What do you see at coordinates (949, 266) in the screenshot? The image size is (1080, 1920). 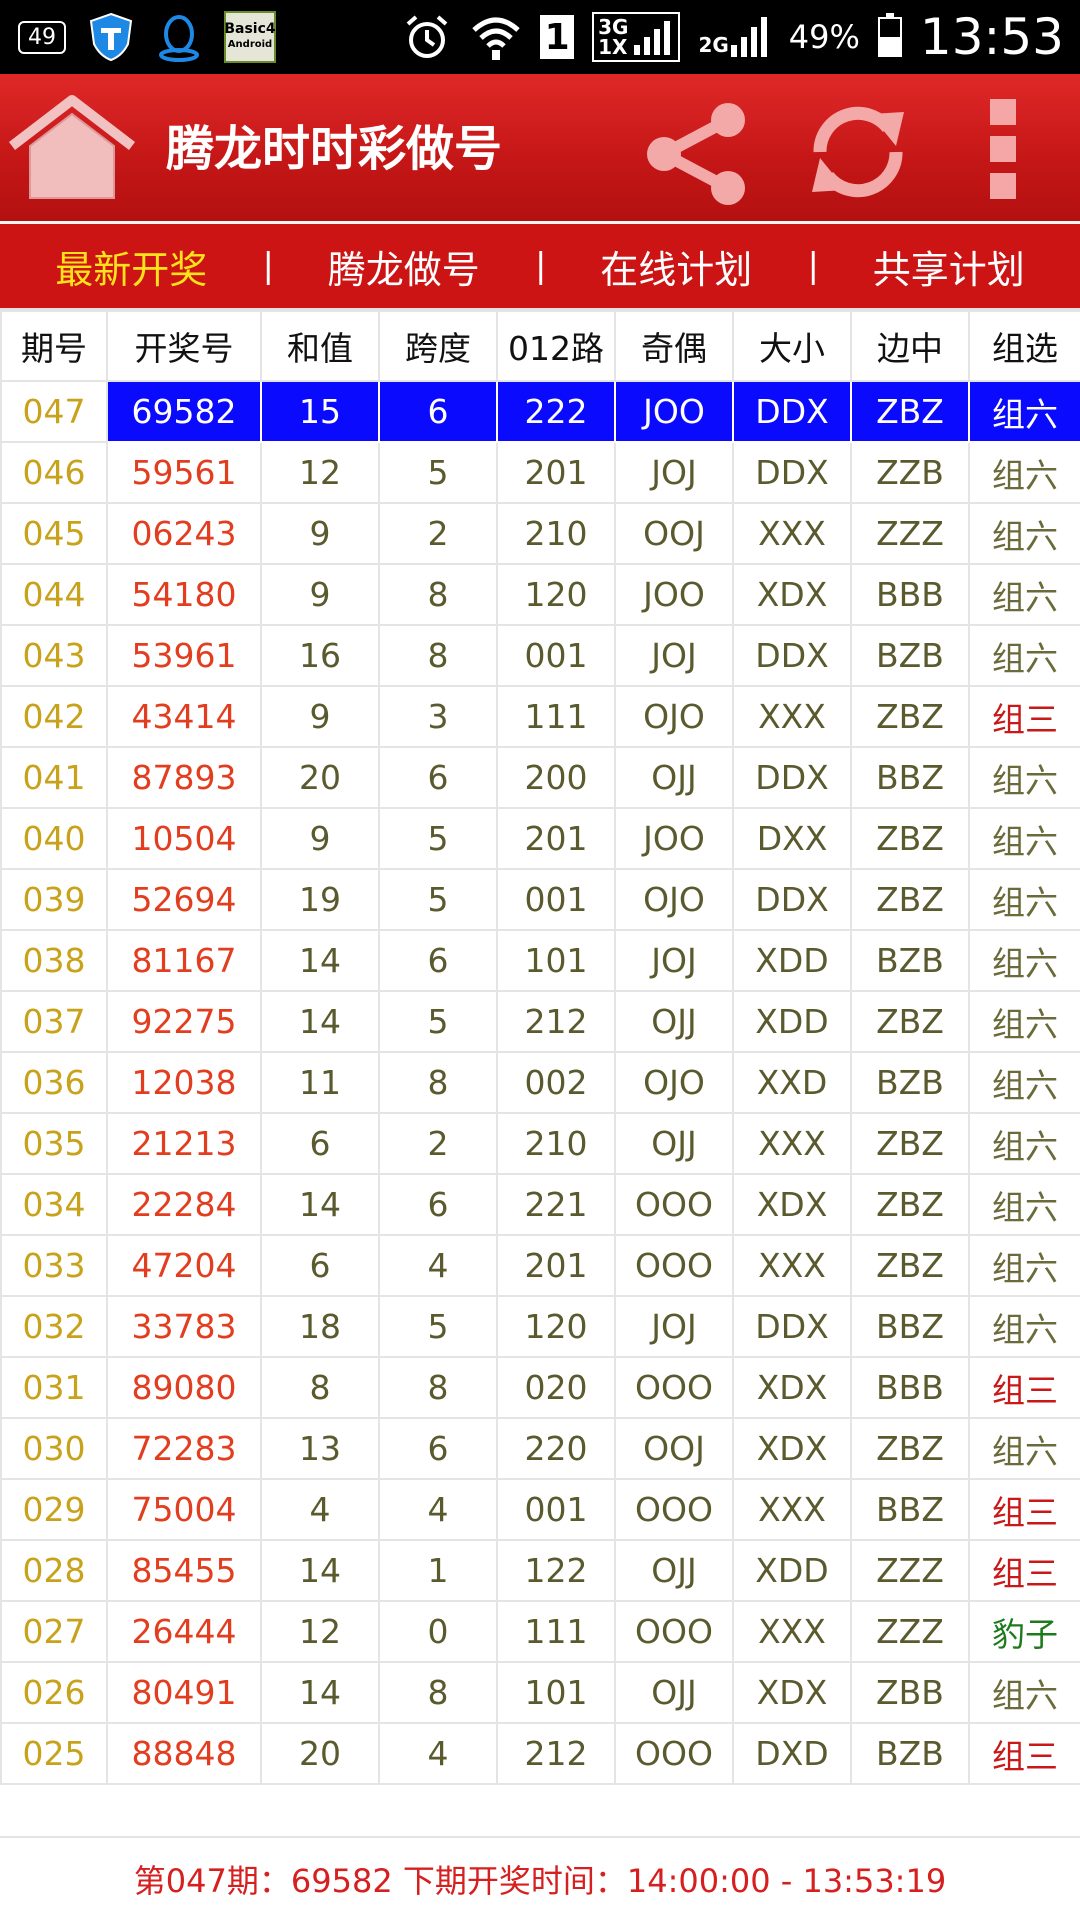 I see `tab-shared-plan: 共享计划` at bounding box center [949, 266].